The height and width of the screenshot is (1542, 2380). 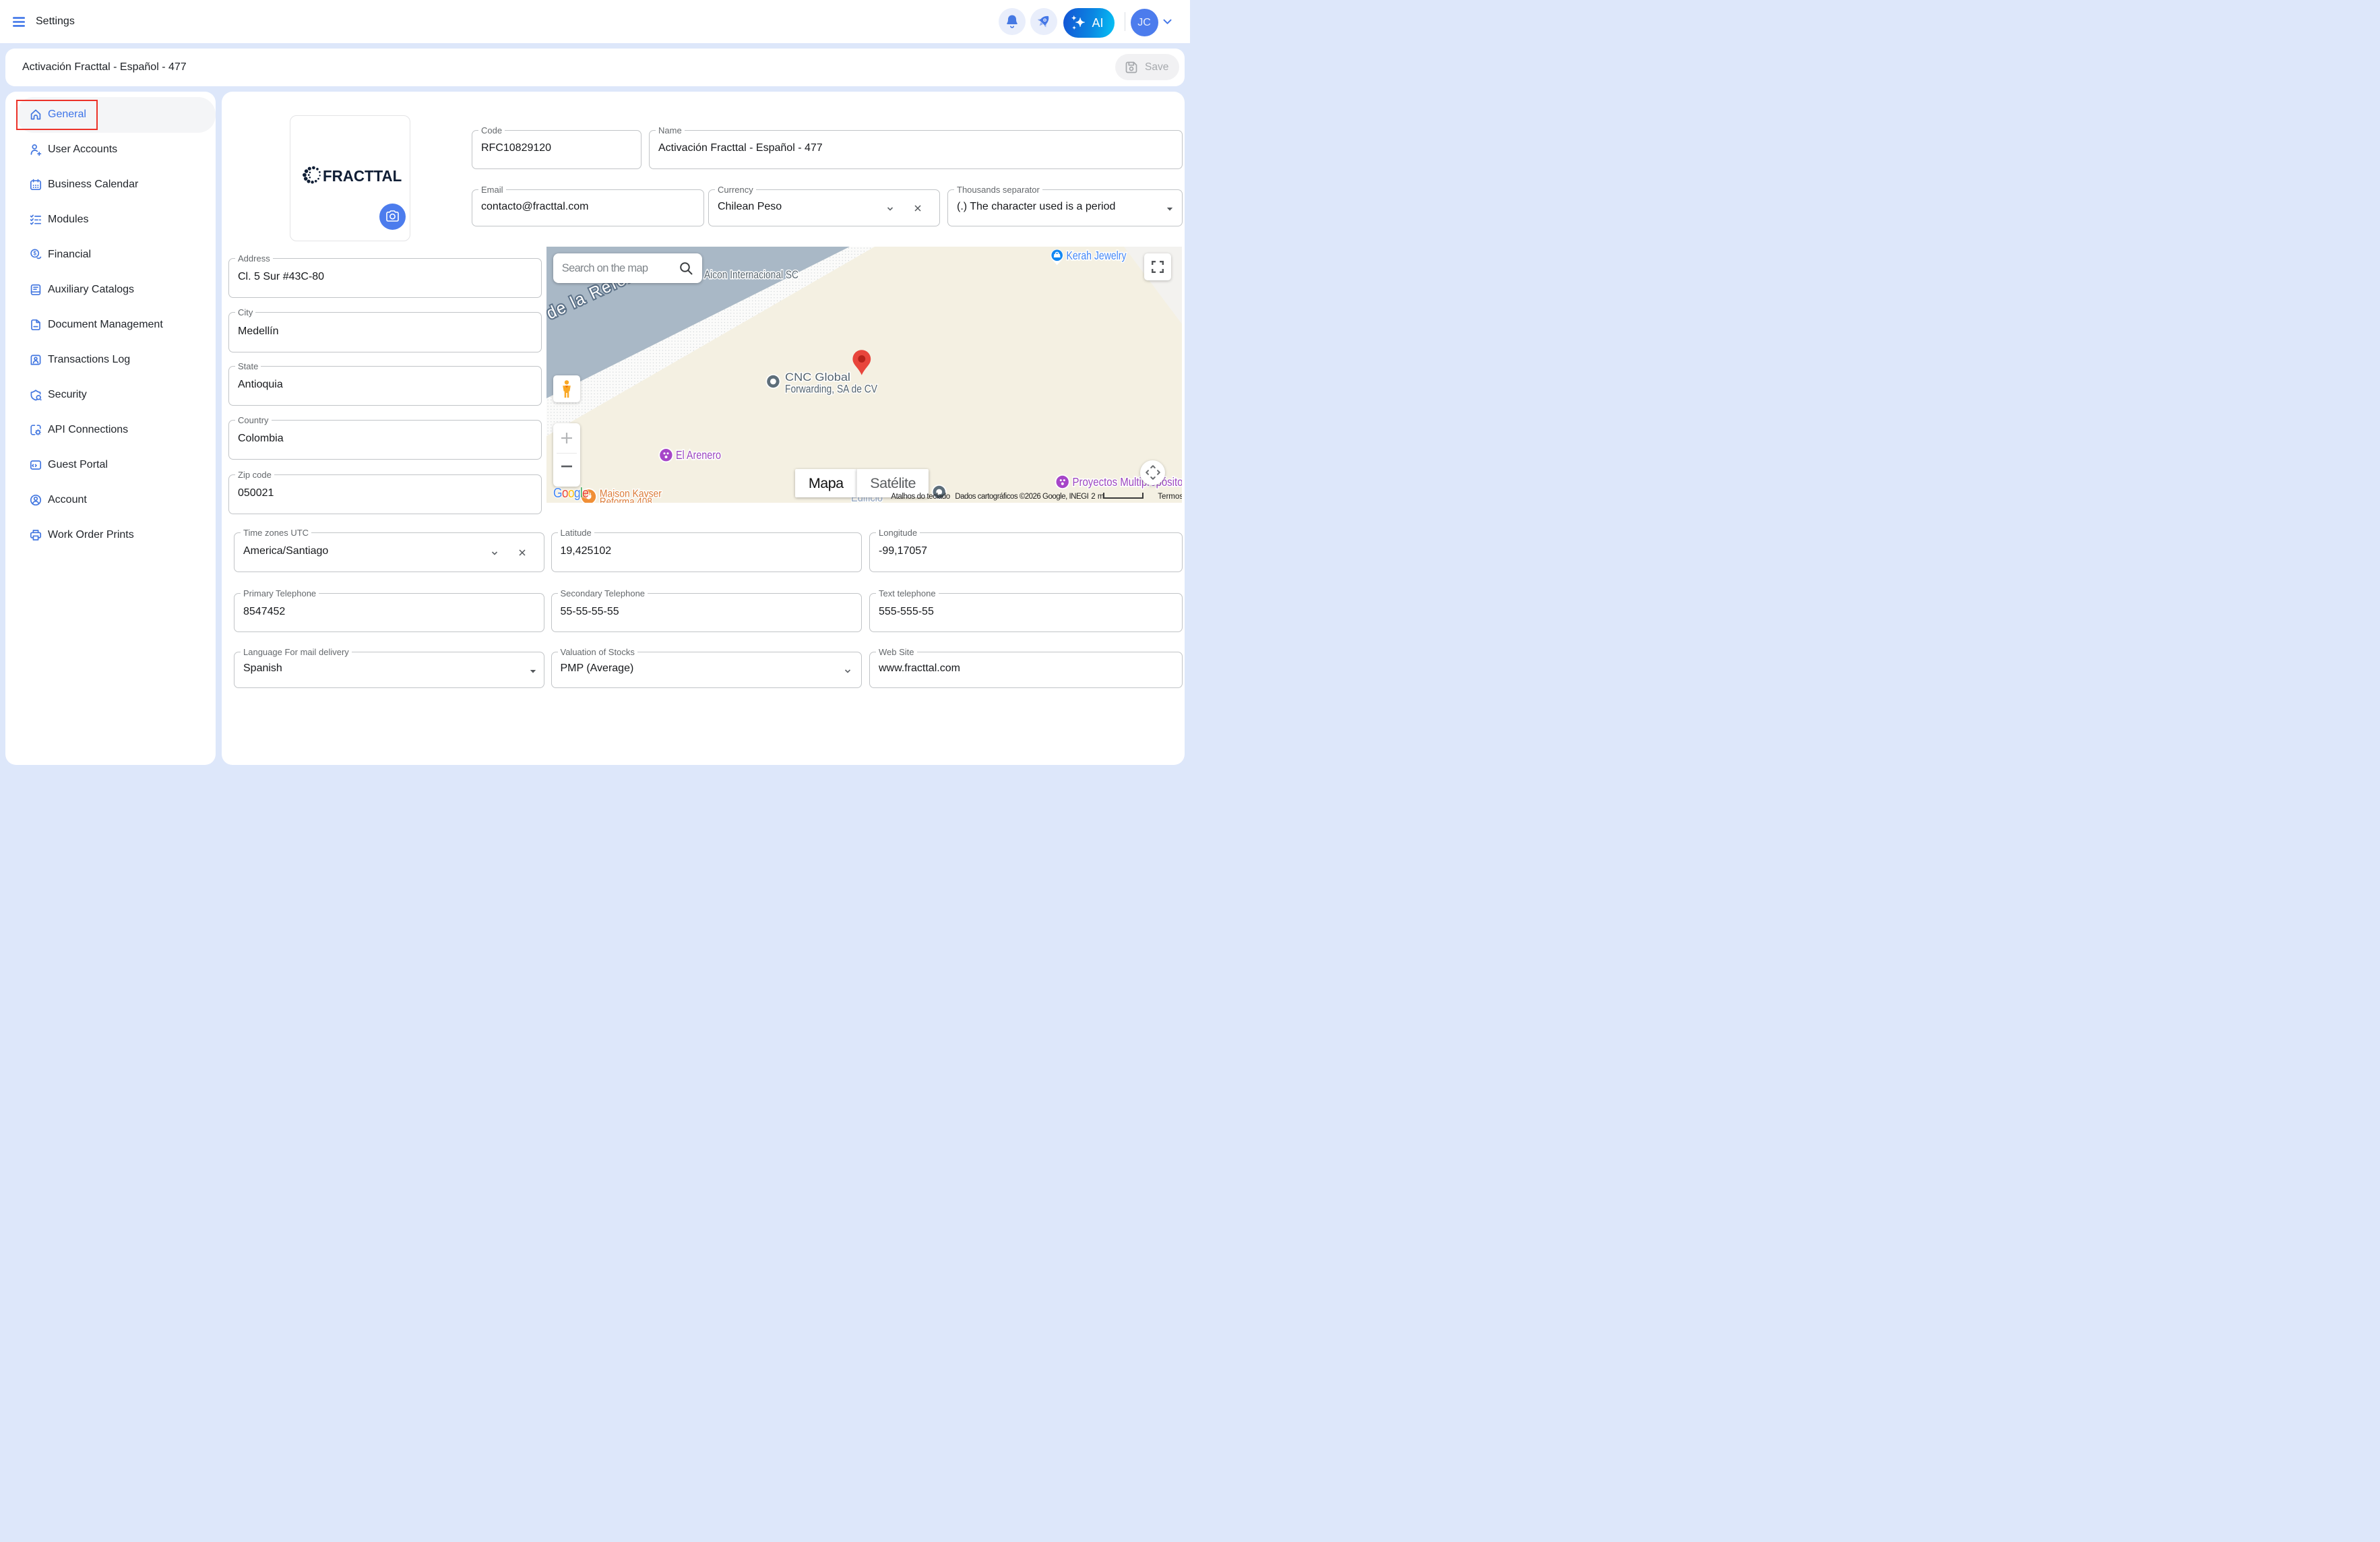 I want to click on svg-text: Kerah Jewelry, so click(x=1097, y=255).